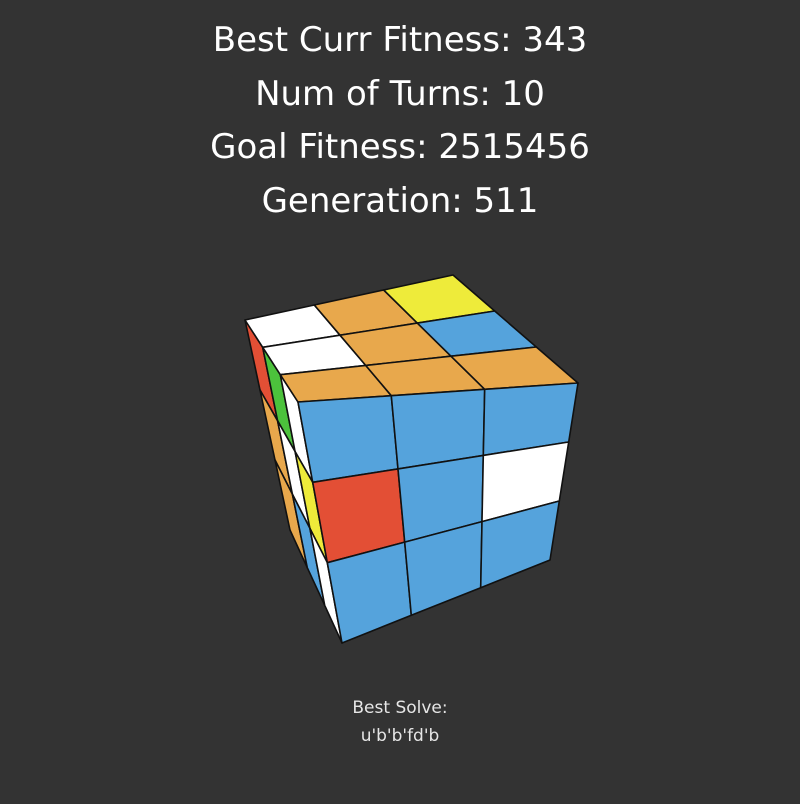 This screenshot has width=800, height=804. I want to click on cube-face-top, so click(411, 338).